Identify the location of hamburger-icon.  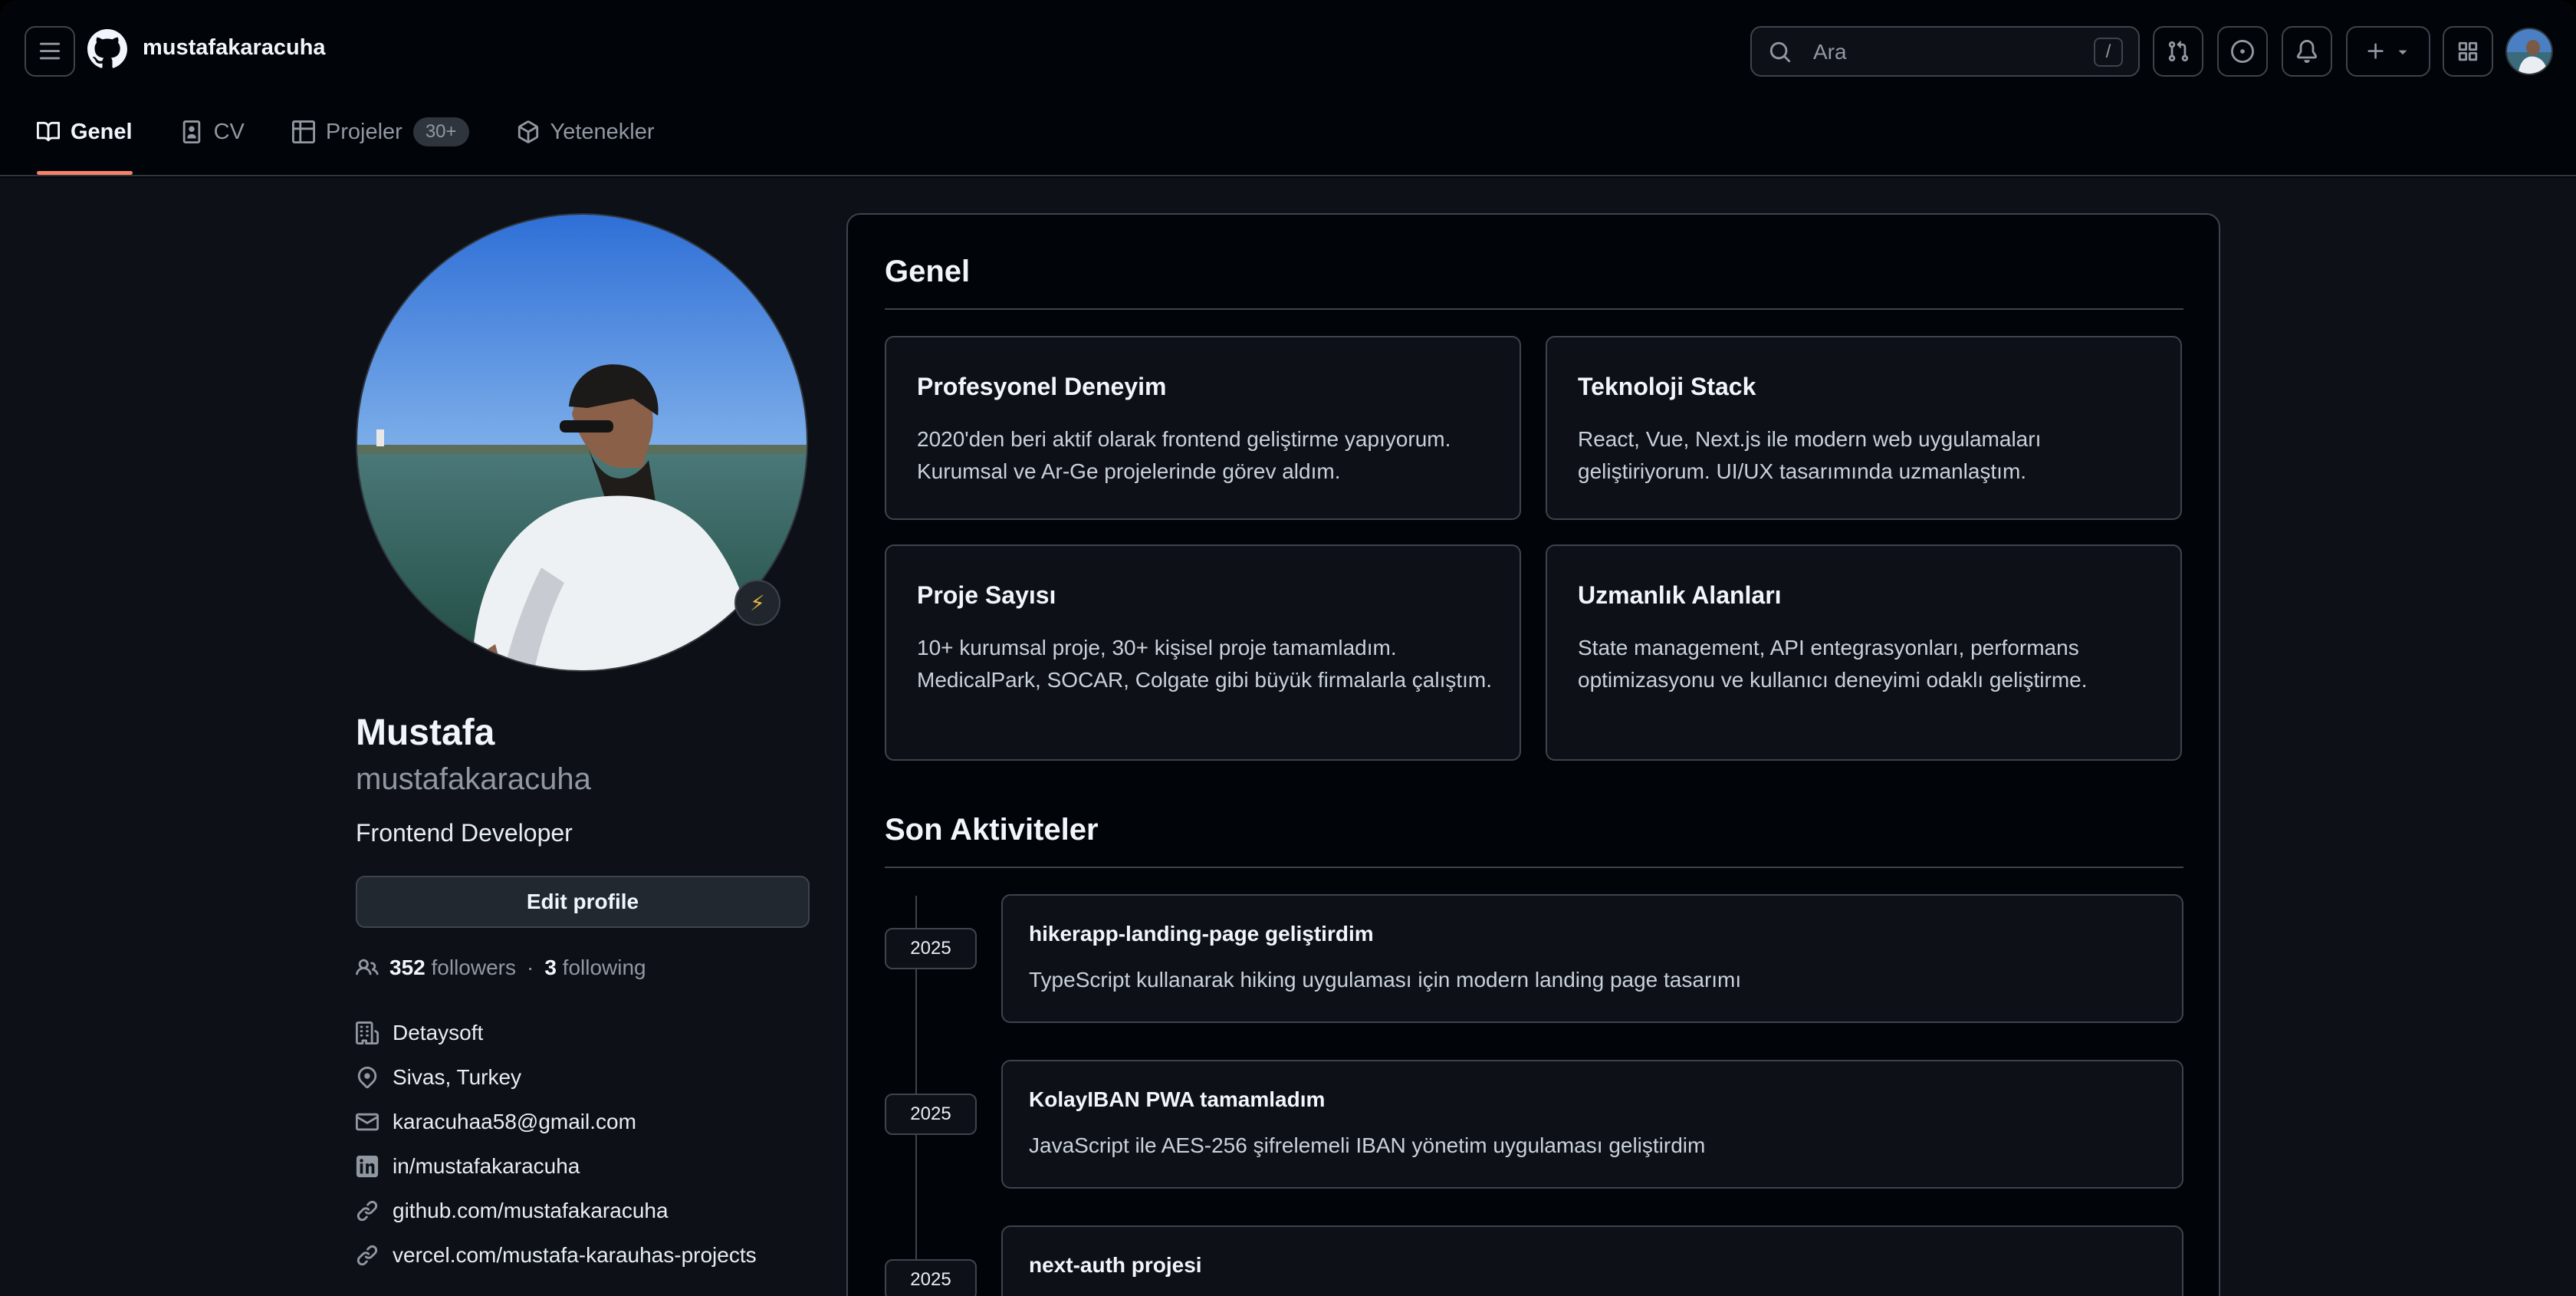
(49, 51).